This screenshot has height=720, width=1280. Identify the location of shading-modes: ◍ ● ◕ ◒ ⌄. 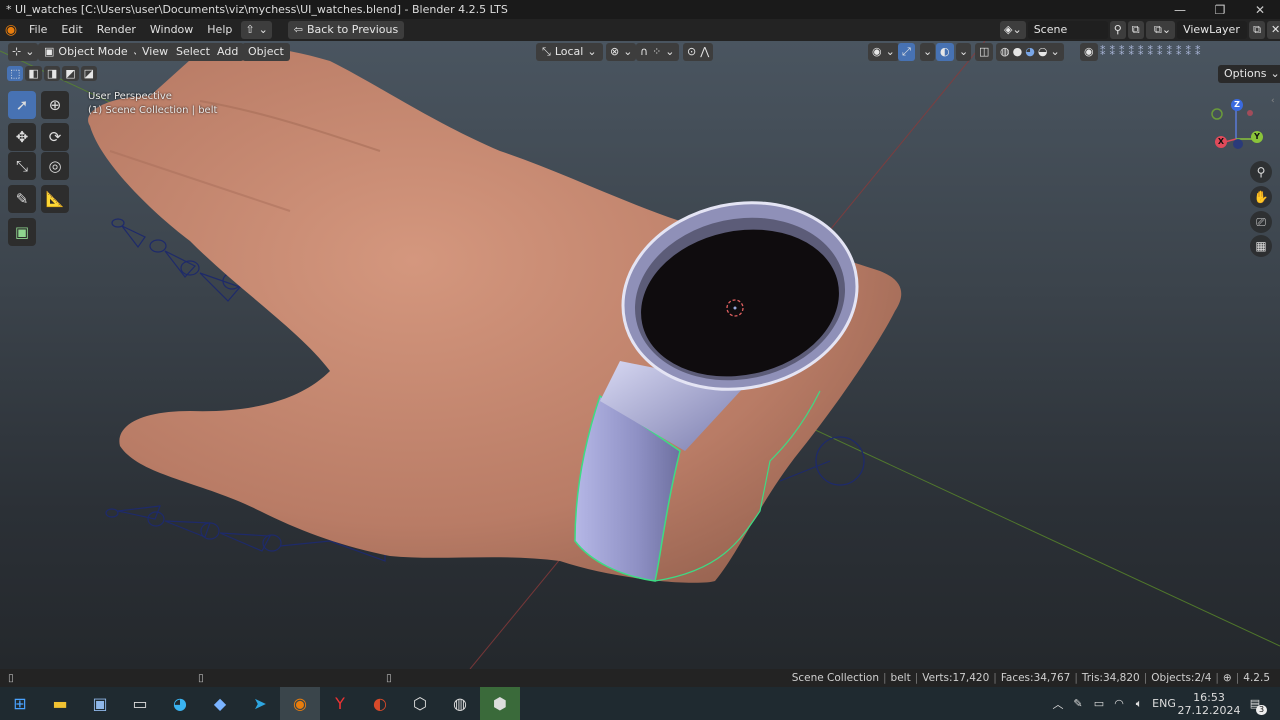
(1030, 52).